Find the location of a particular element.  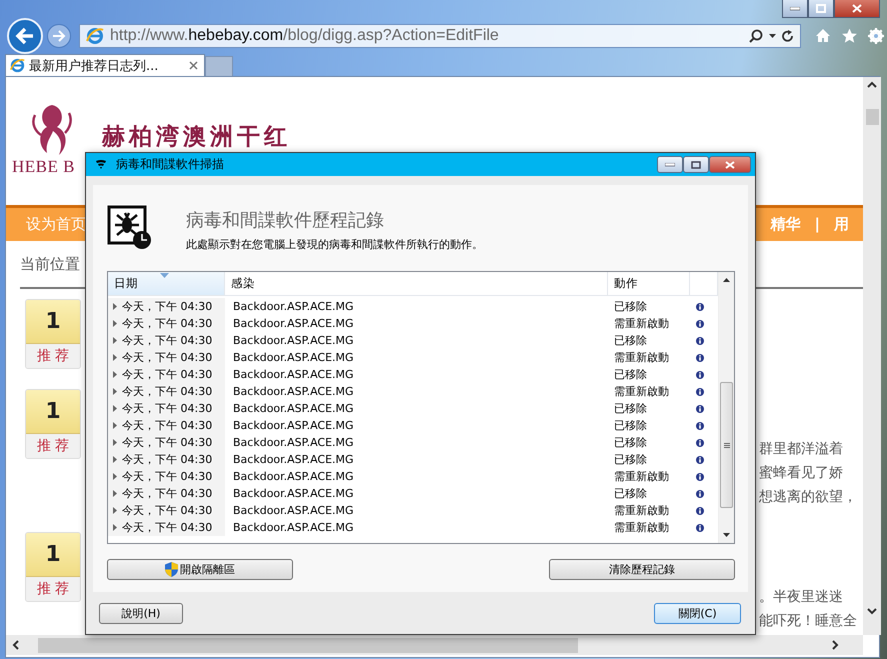

clear-history-button: 清除歷程記錄 is located at coordinates (642, 569).